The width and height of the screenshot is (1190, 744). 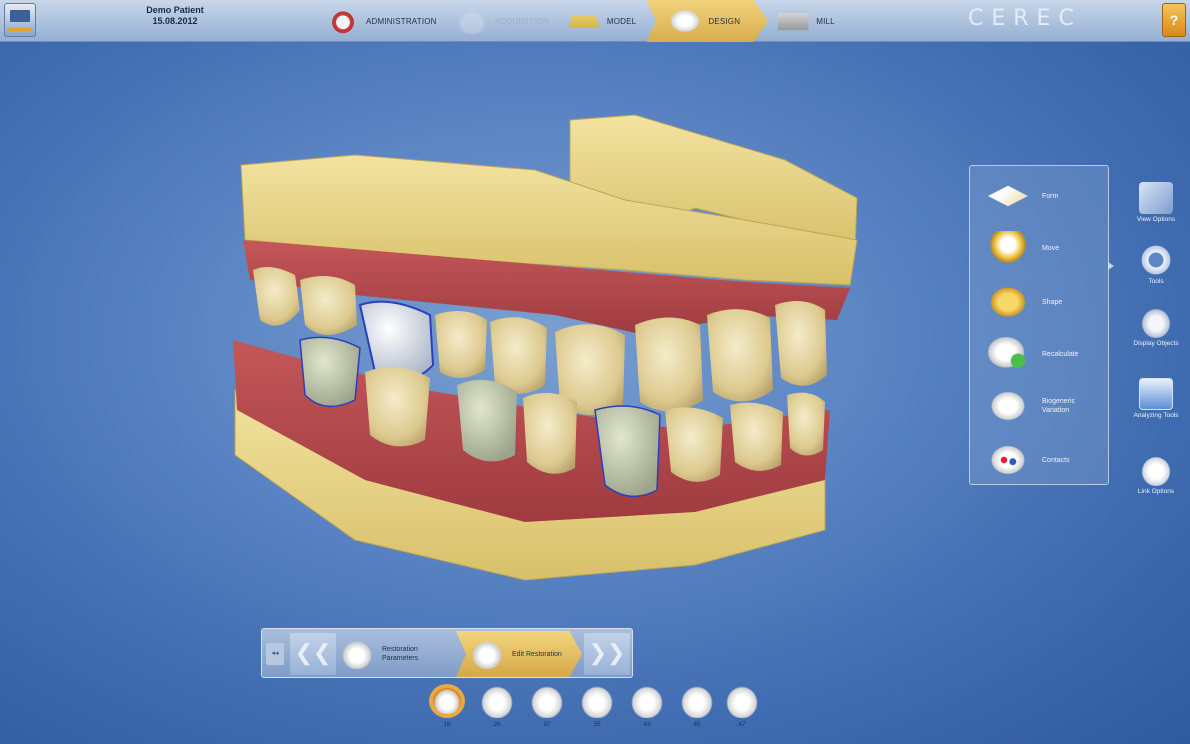 I want to click on side-label: Display Objects, so click(x=1156, y=343).